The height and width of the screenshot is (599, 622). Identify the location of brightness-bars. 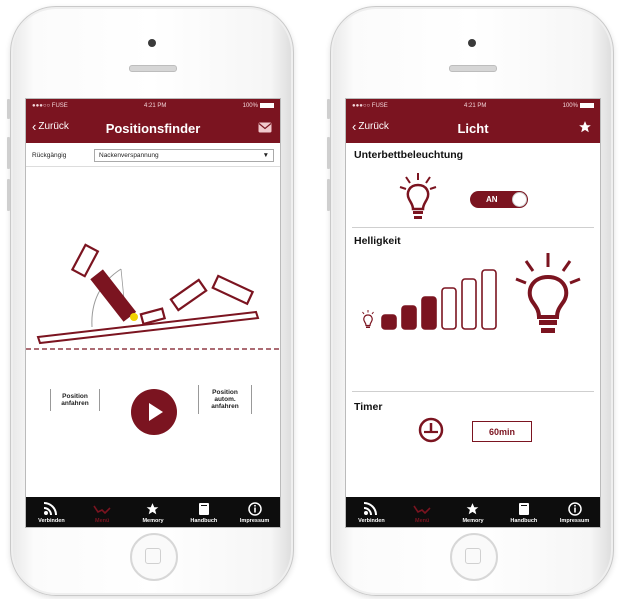
(471, 293).